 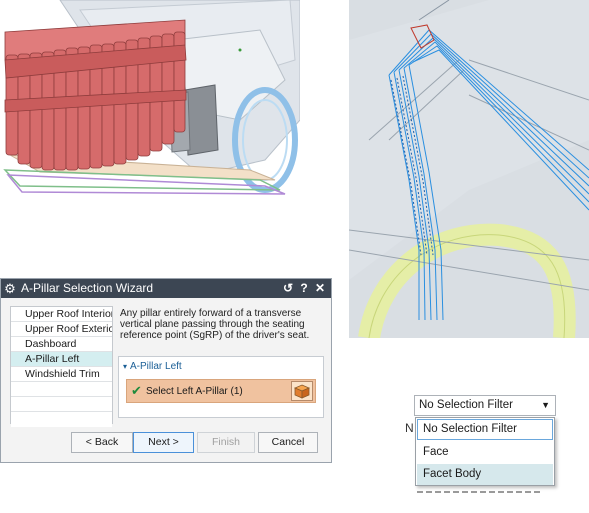 I want to click on filter-option-facet-body: Facet Body, so click(x=485, y=474).